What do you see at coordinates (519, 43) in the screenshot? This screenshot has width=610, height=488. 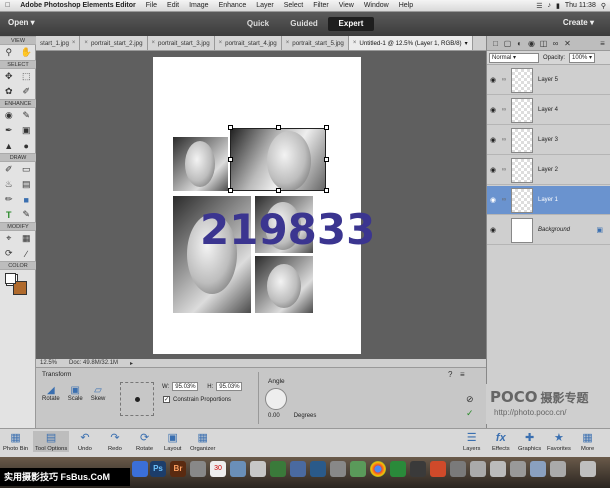 I see `adjustment-layer-icon: ◐` at bounding box center [519, 43].